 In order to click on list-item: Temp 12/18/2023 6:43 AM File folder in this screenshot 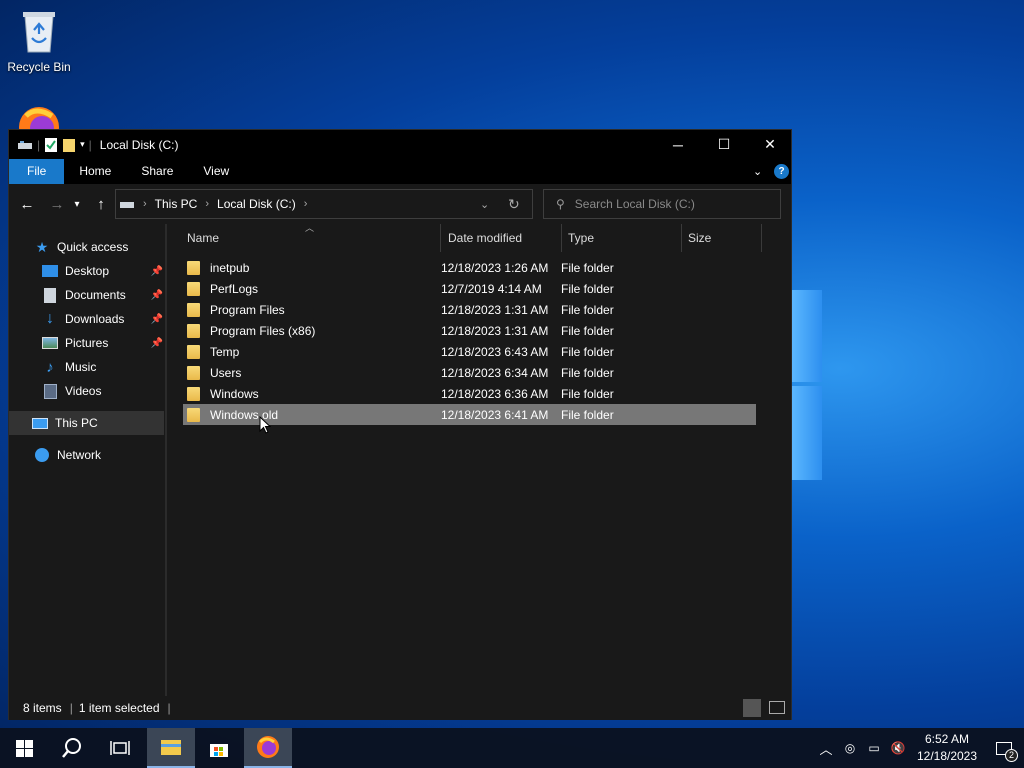, I will do `click(469, 351)`.